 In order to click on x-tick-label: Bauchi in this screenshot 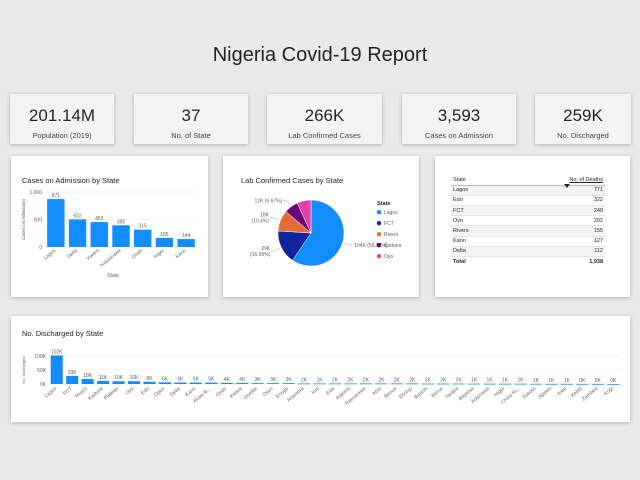, I will do `click(421, 393)`.